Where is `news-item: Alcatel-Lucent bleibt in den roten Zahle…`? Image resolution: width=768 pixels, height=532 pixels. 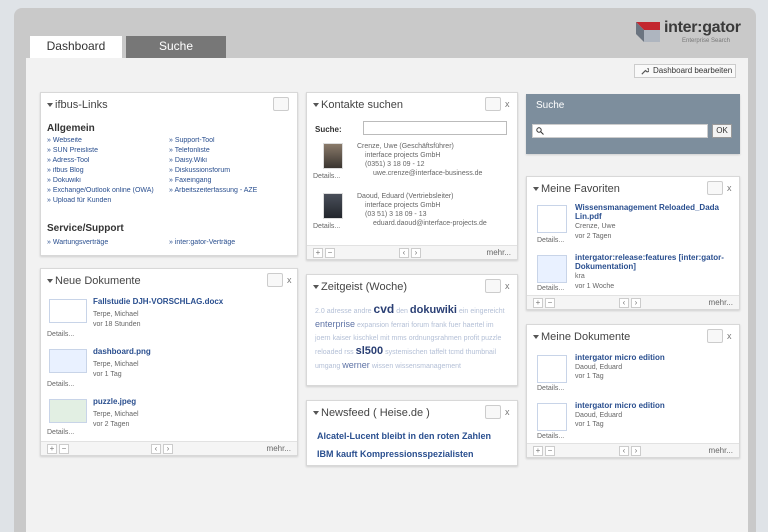 news-item: Alcatel-Lucent bleibt in den roten Zahle… is located at coordinates (404, 436).